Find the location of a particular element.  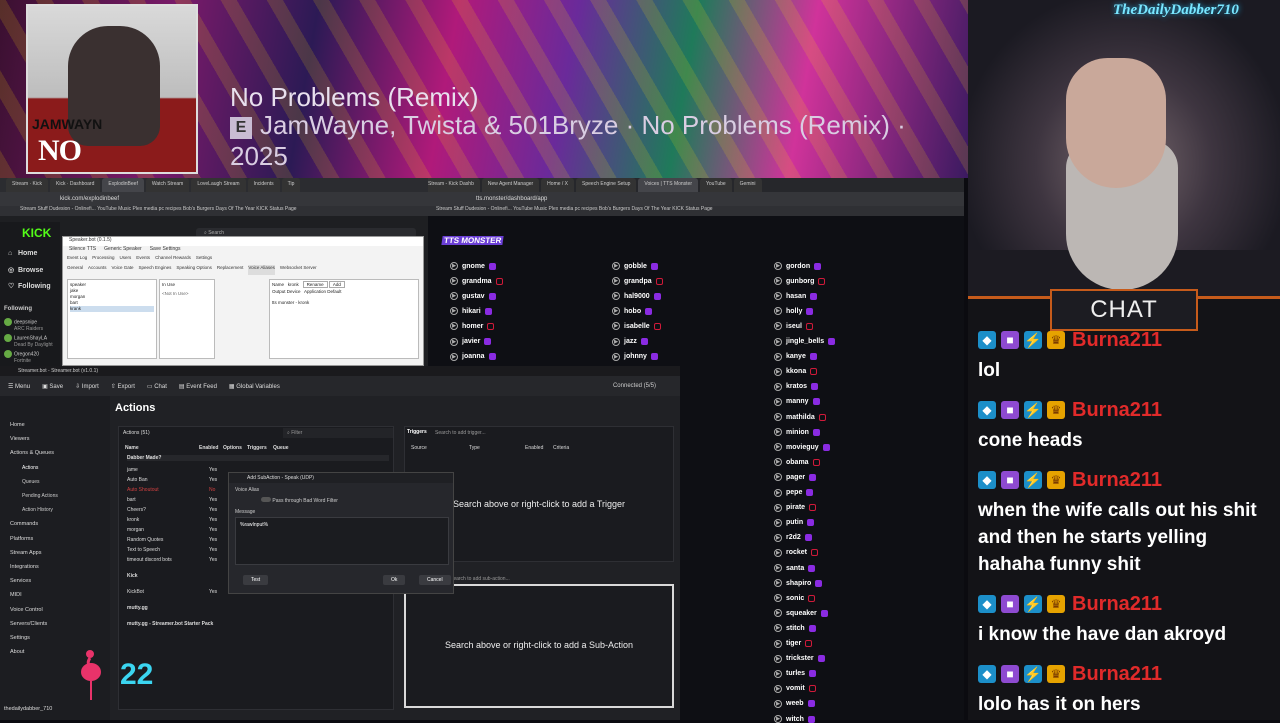

sidebar-item: Platforms is located at coordinates (21, 539).